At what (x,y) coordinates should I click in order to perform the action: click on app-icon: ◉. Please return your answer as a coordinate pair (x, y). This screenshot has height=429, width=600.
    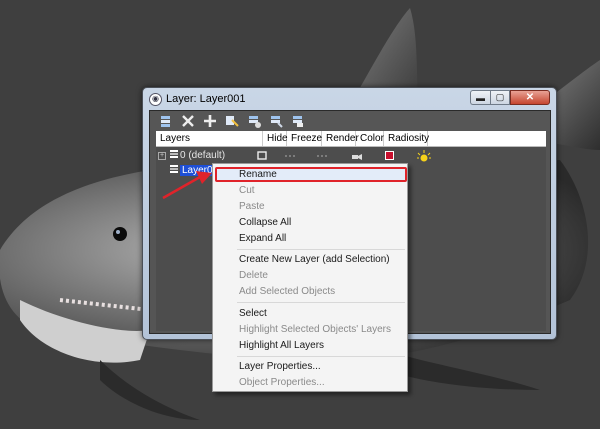
    Looking at the image, I should click on (155, 99).